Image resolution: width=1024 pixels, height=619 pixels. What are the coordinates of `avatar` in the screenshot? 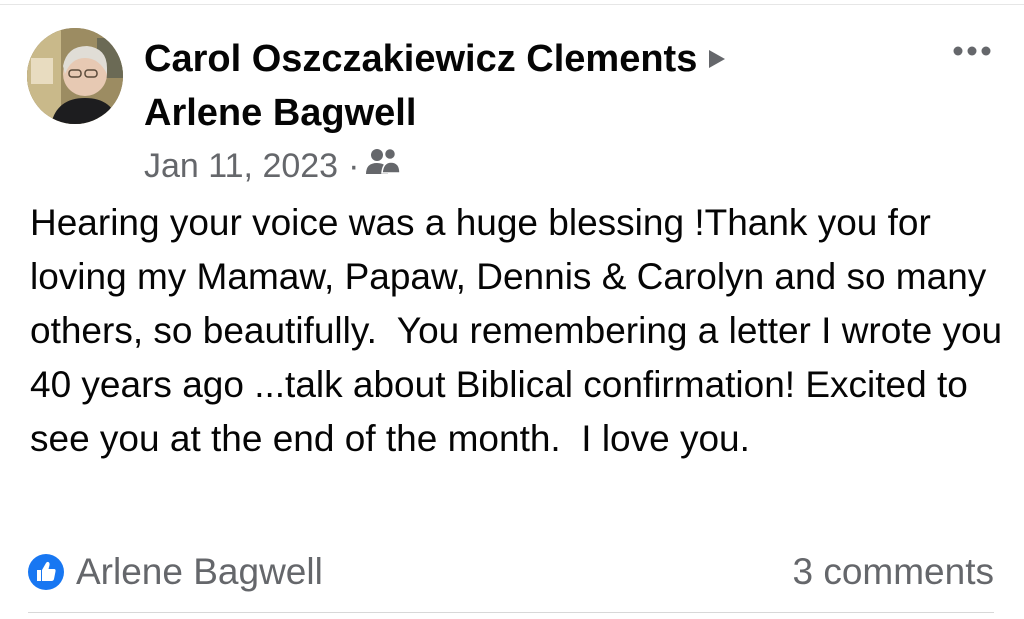 It's located at (75, 76).